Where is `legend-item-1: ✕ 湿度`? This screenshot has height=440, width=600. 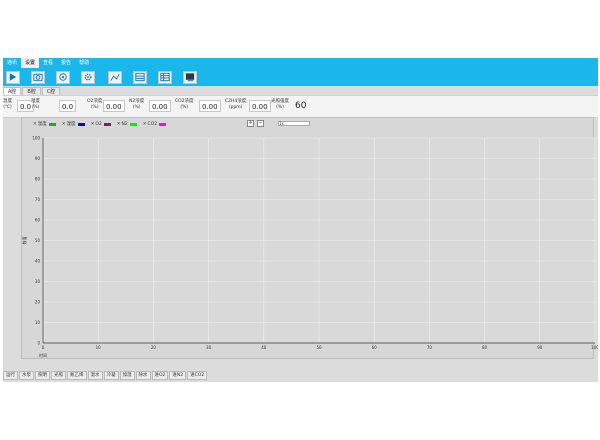 legend-item-1: ✕ 湿度 is located at coordinates (73, 124).